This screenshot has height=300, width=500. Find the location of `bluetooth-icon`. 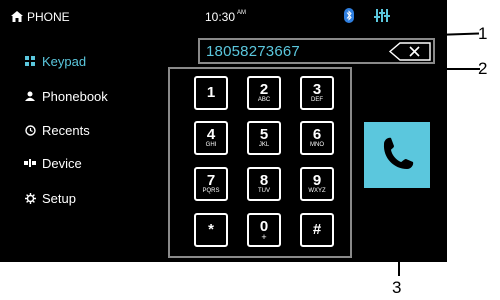

bluetooth-icon is located at coordinates (349, 18).